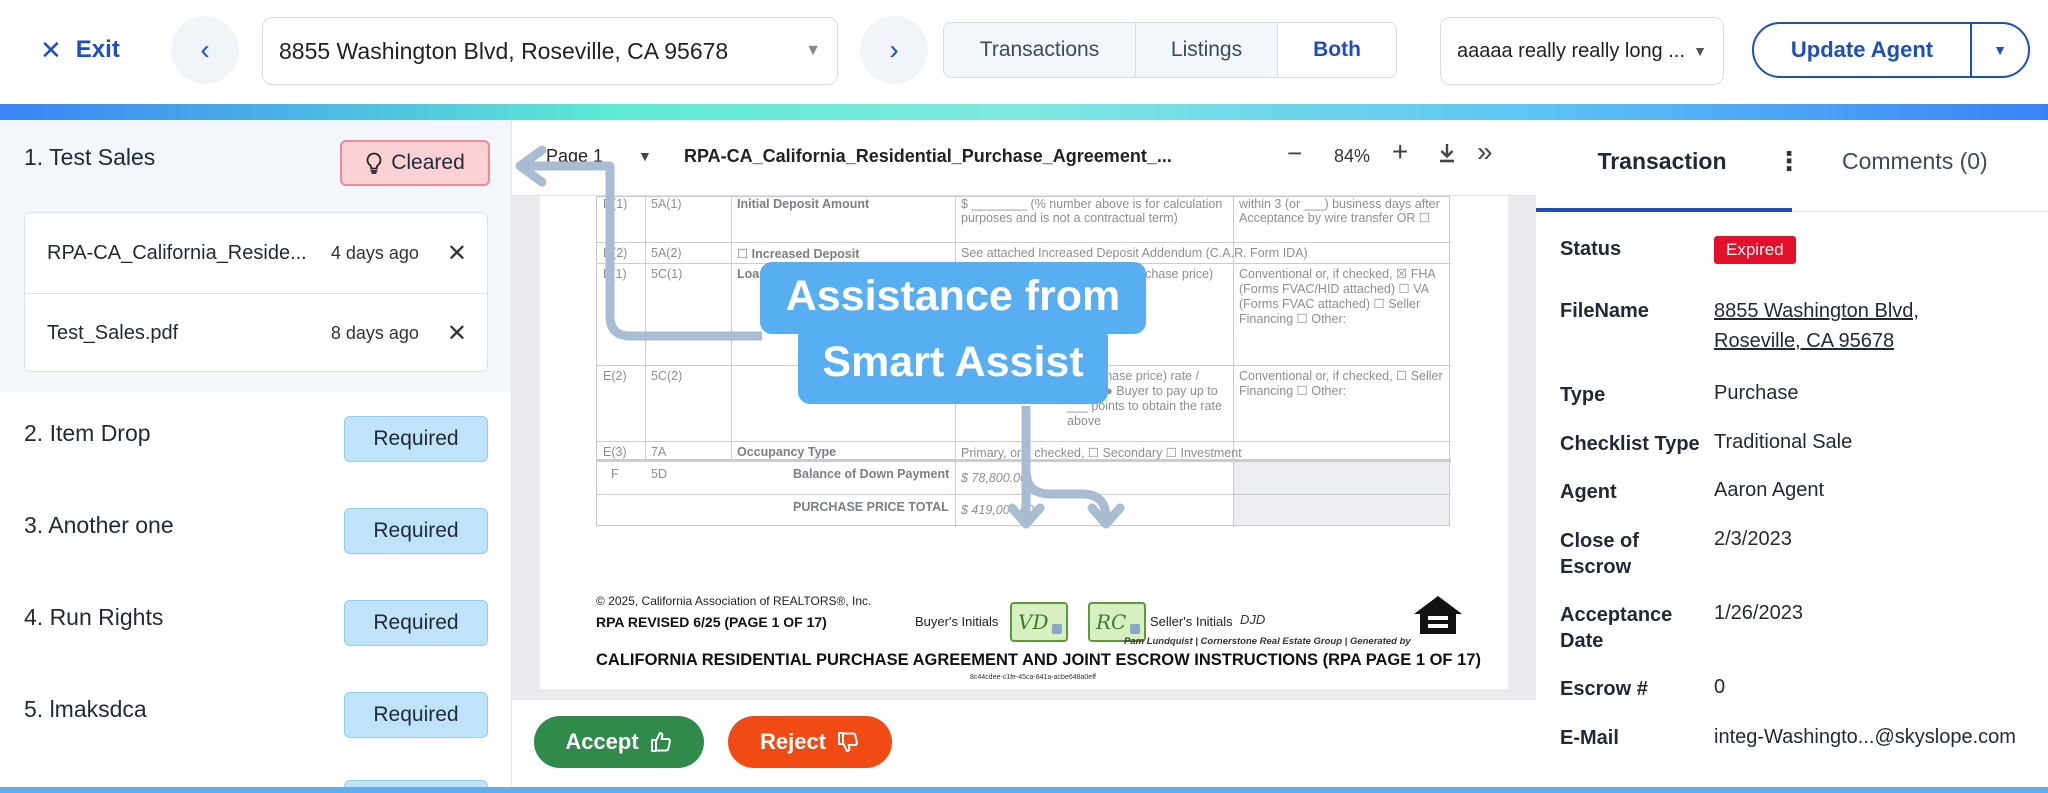 The width and height of the screenshot is (2048, 793). Describe the element at coordinates (1720, 687) in the screenshot. I see `field-value-escrow-number: 0` at that location.